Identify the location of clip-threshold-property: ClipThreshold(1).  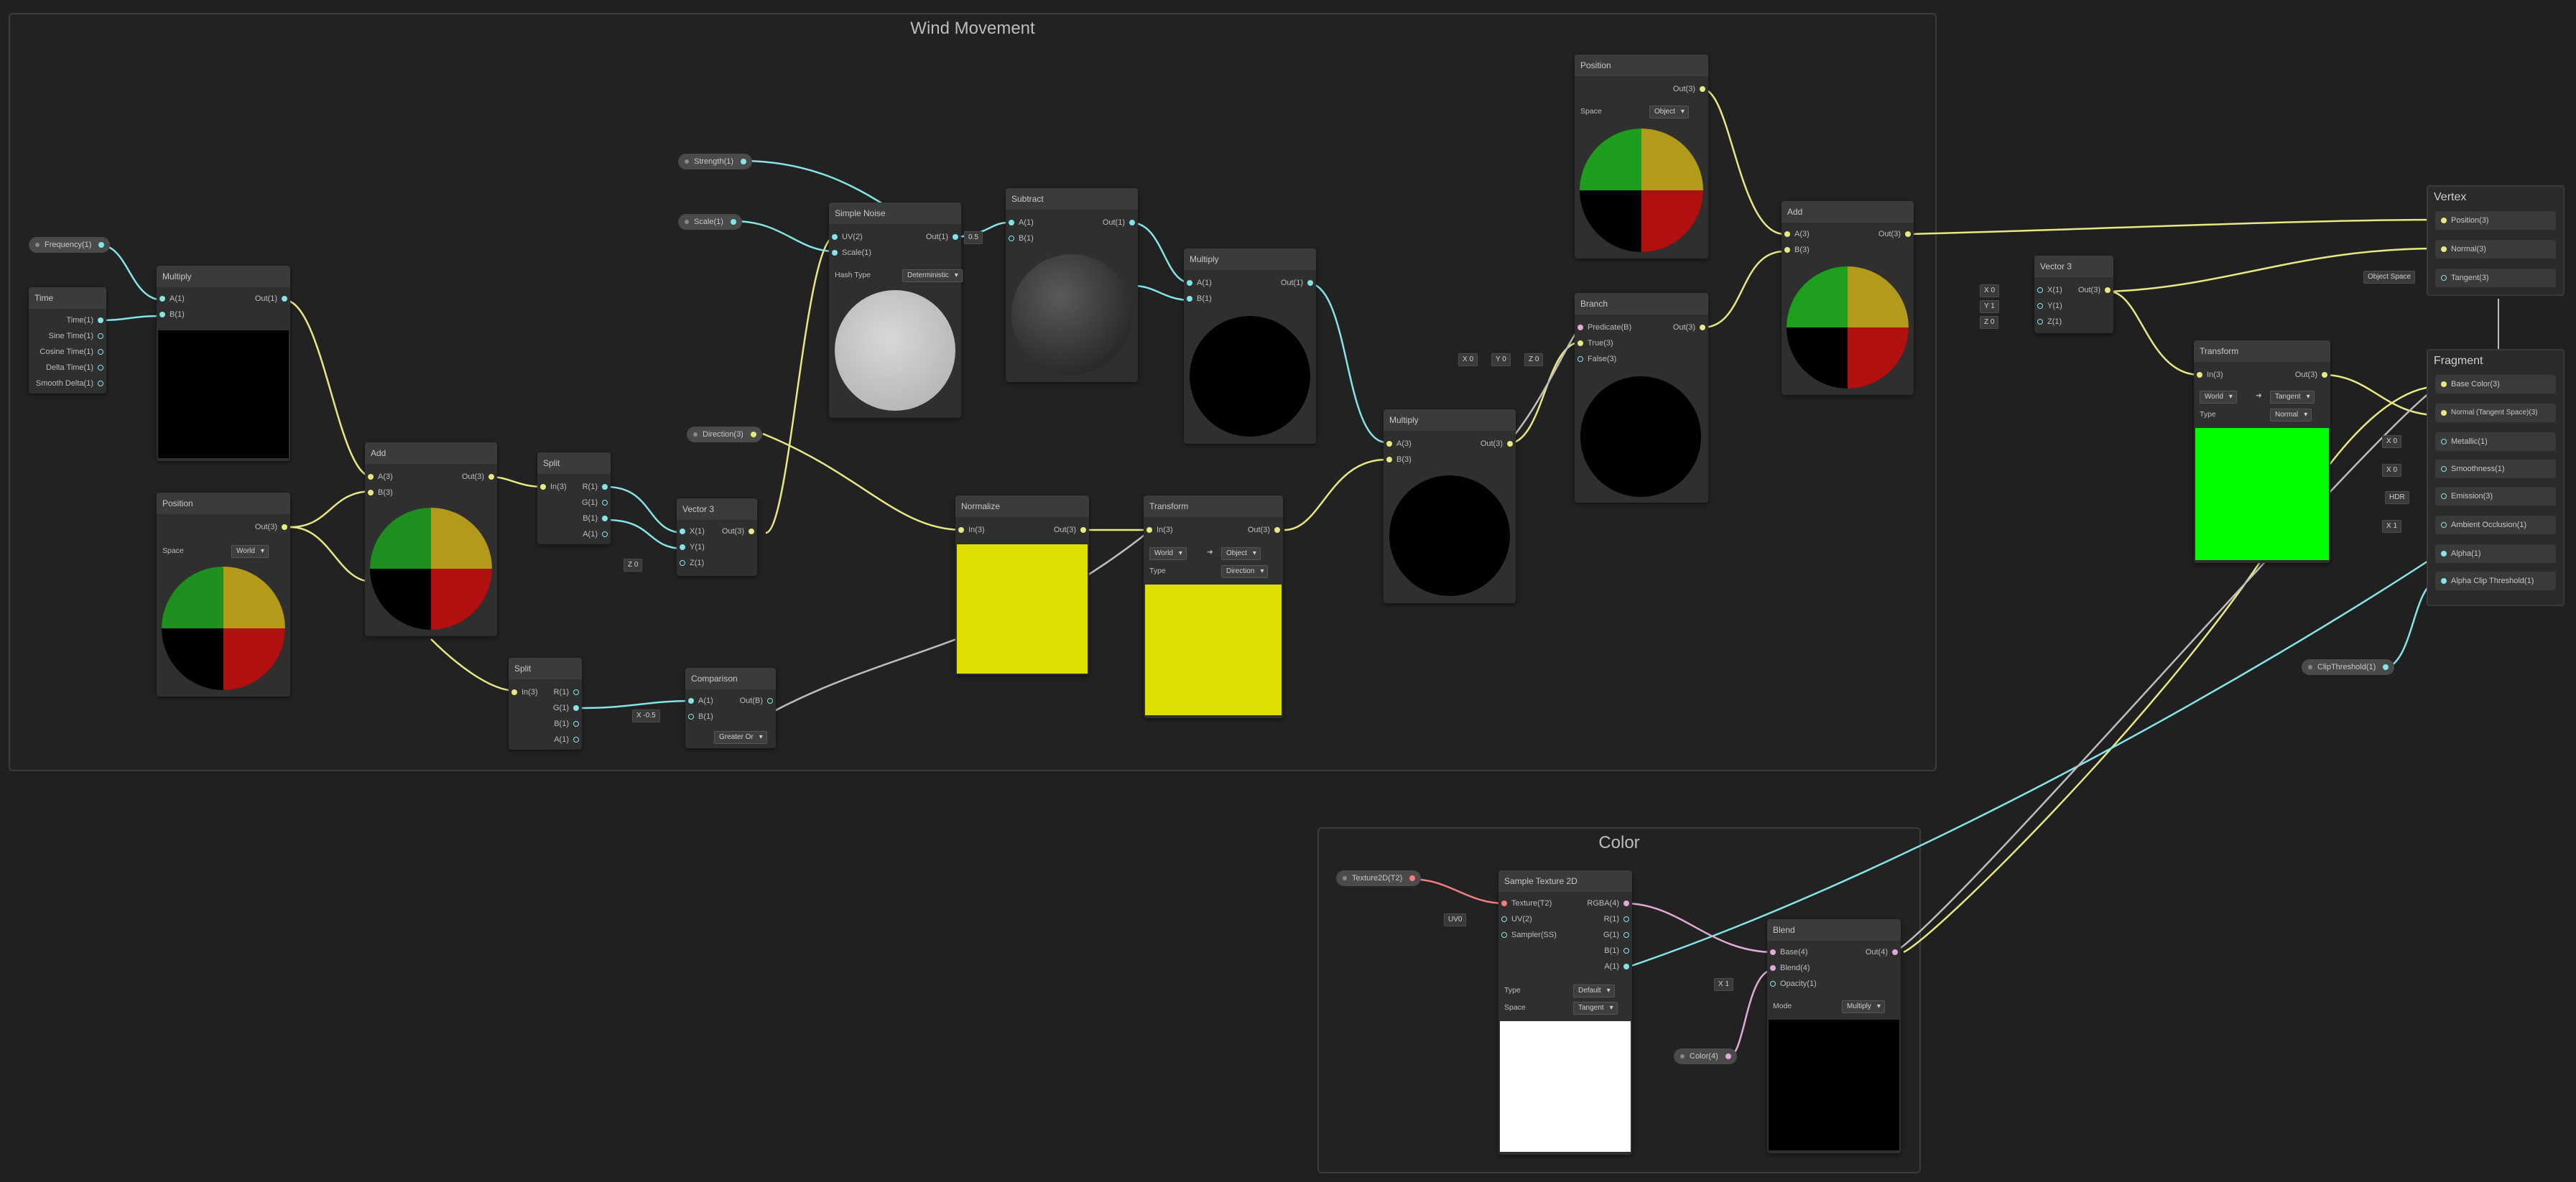
(2348, 667).